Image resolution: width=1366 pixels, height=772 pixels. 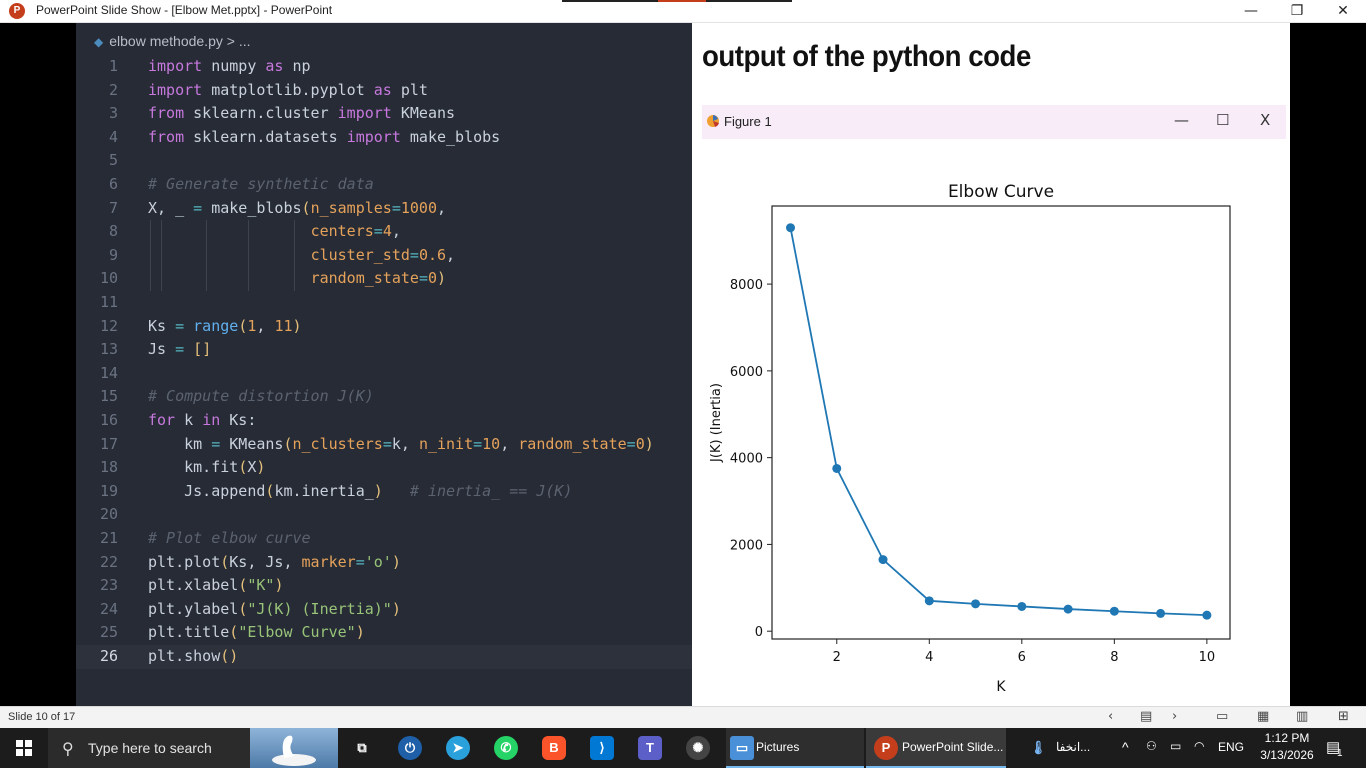 What do you see at coordinates (1302, 716) in the screenshot?
I see `reading-view-icon: ▥` at bounding box center [1302, 716].